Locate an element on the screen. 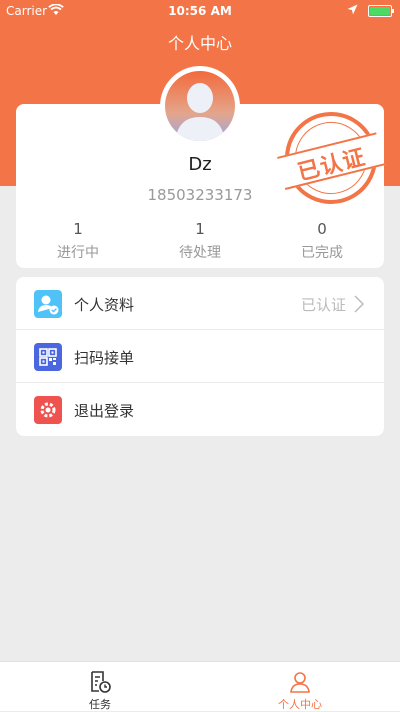 The image size is (400, 712). menu-item-label: 退出登录 is located at coordinates (104, 411).